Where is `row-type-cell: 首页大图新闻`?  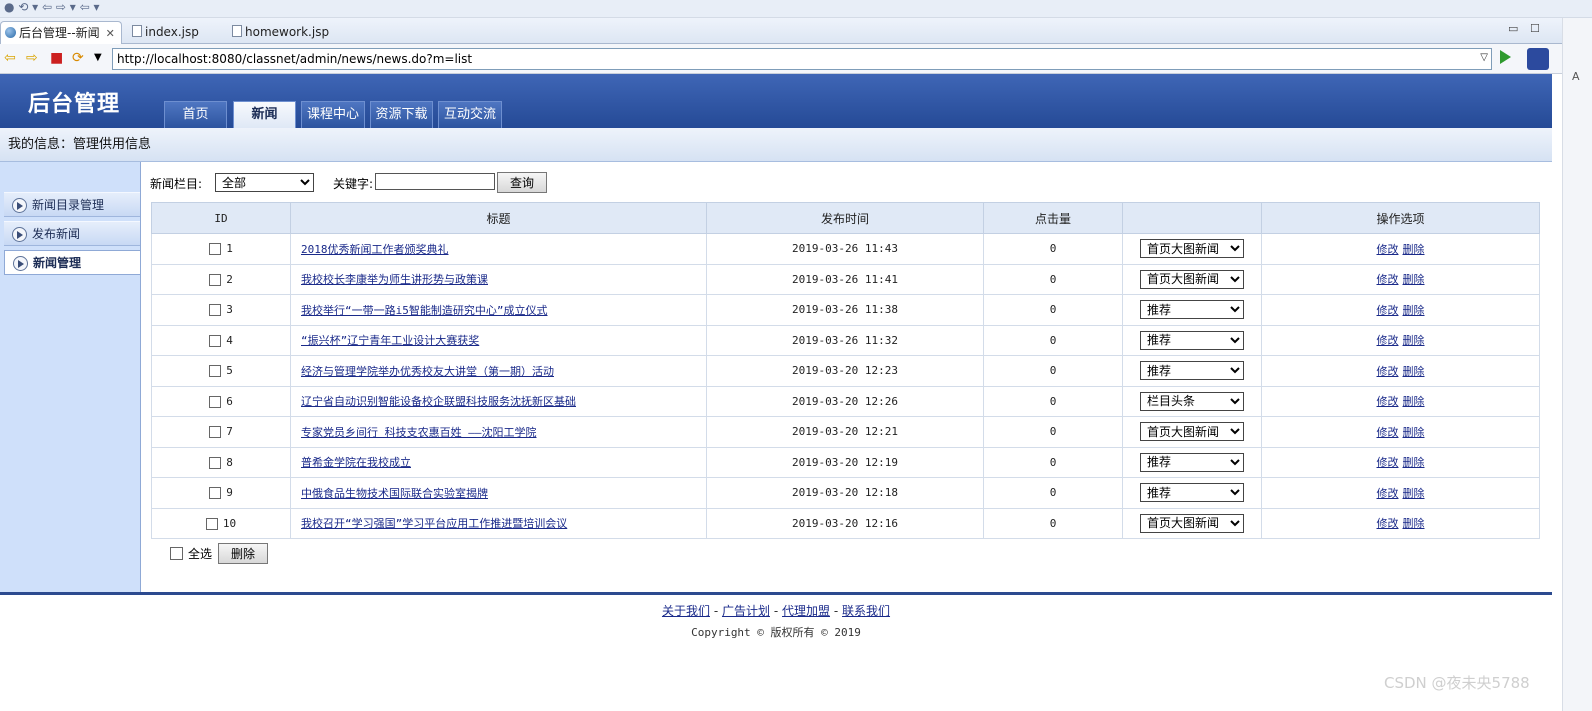
row-type-cell: 首页大图新闻 is located at coordinates (1192, 249).